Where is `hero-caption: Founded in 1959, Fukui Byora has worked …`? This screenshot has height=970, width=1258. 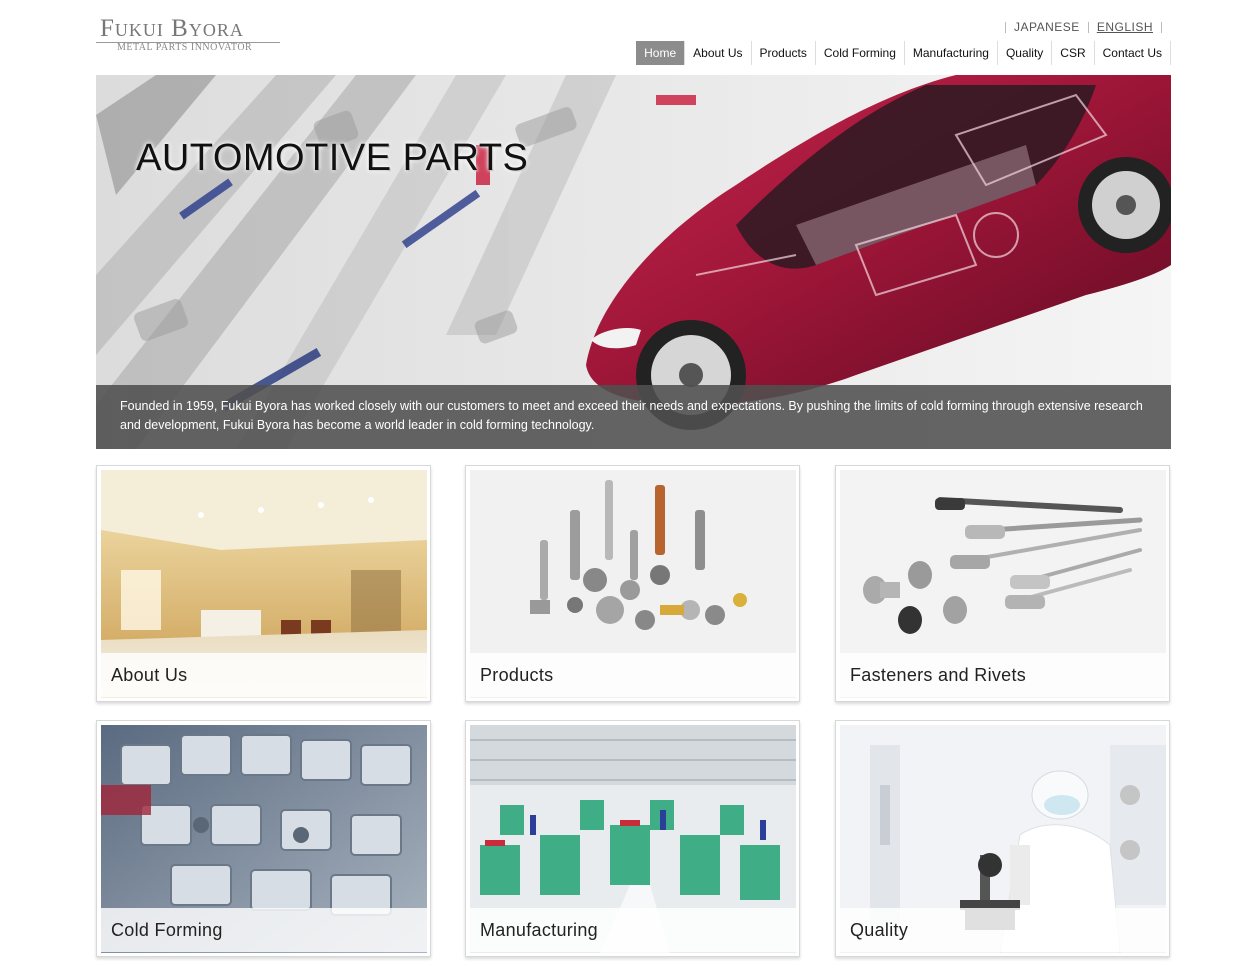 hero-caption: Founded in 1959, Fukui Byora has worked … is located at coordinates (633, 417).